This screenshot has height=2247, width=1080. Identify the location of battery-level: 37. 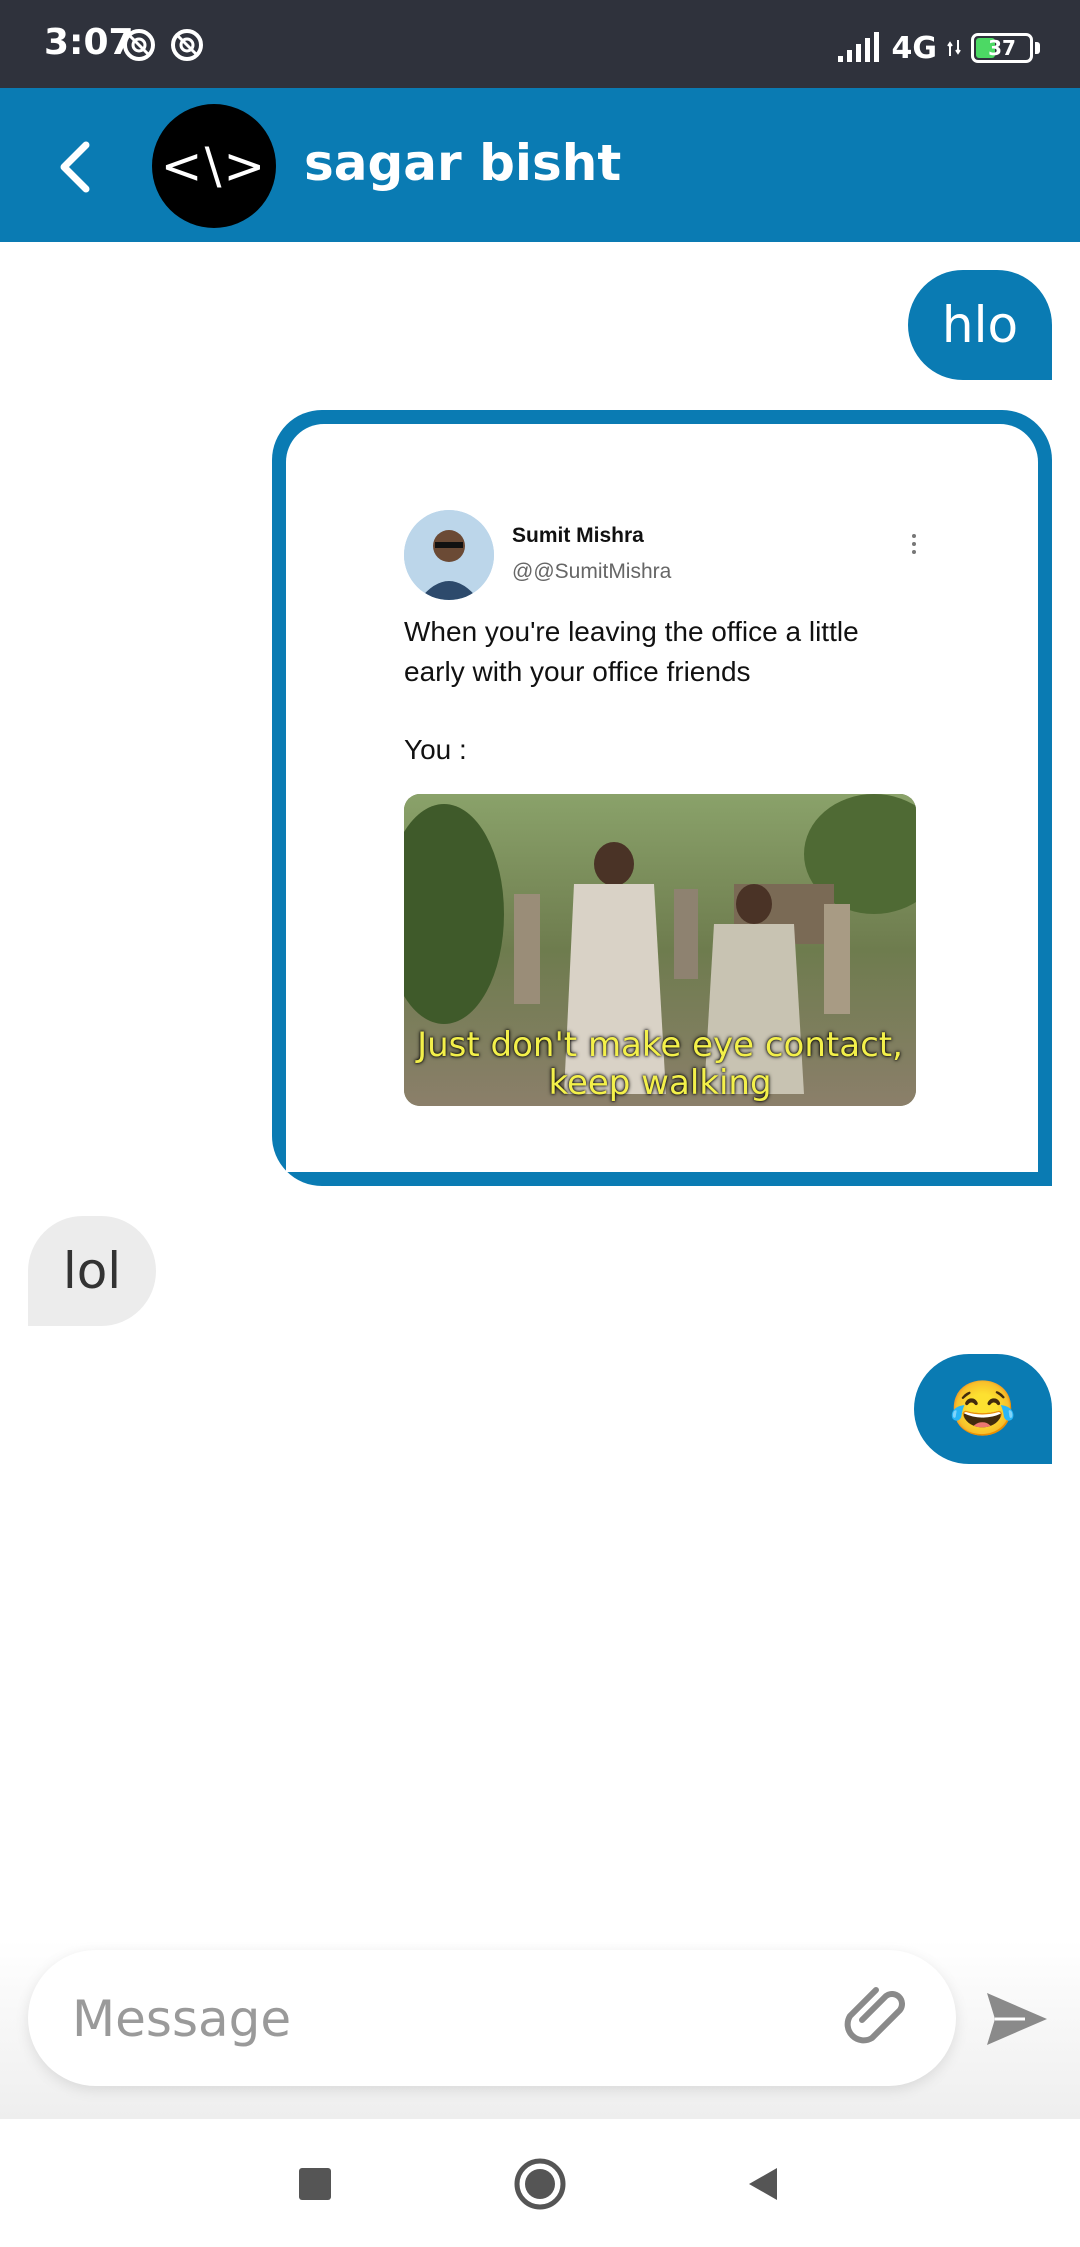
(1002, 48).